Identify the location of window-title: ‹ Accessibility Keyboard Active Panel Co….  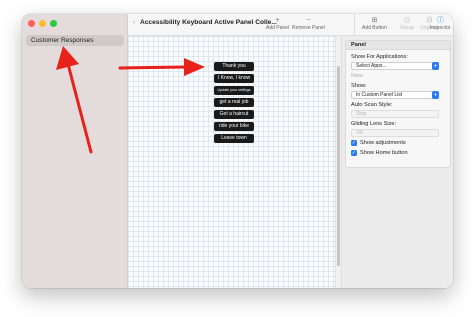
(205, 22).